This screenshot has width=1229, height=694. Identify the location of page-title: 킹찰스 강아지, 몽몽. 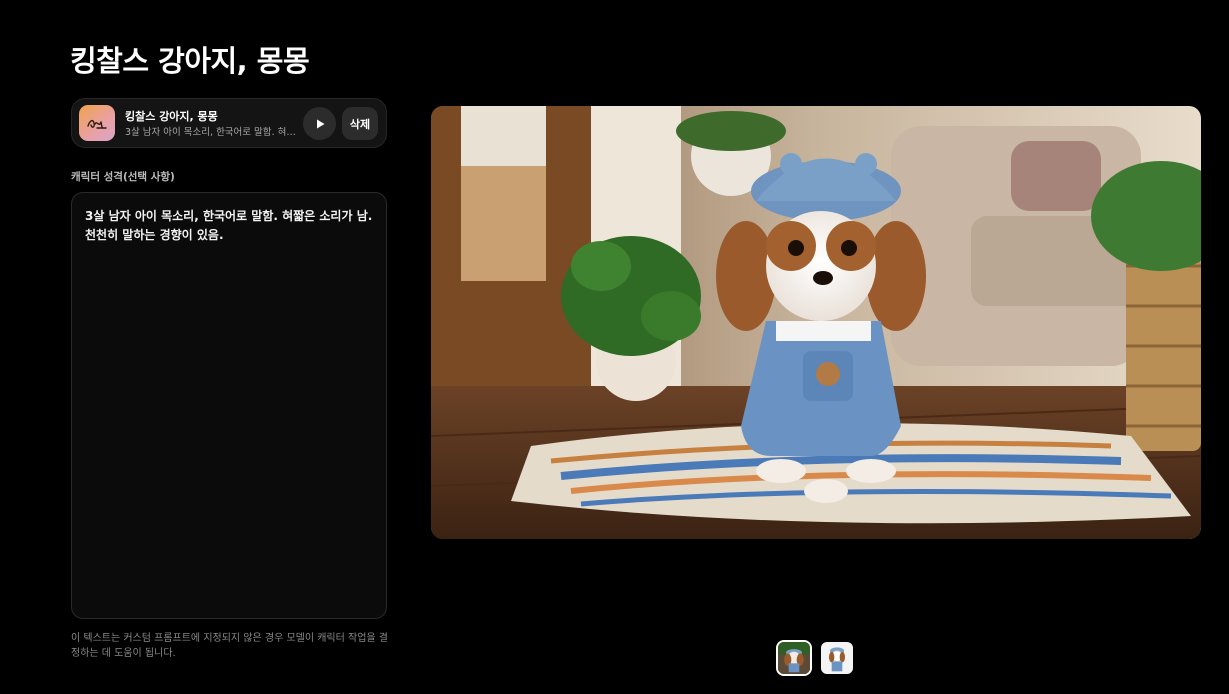
(190, 61).